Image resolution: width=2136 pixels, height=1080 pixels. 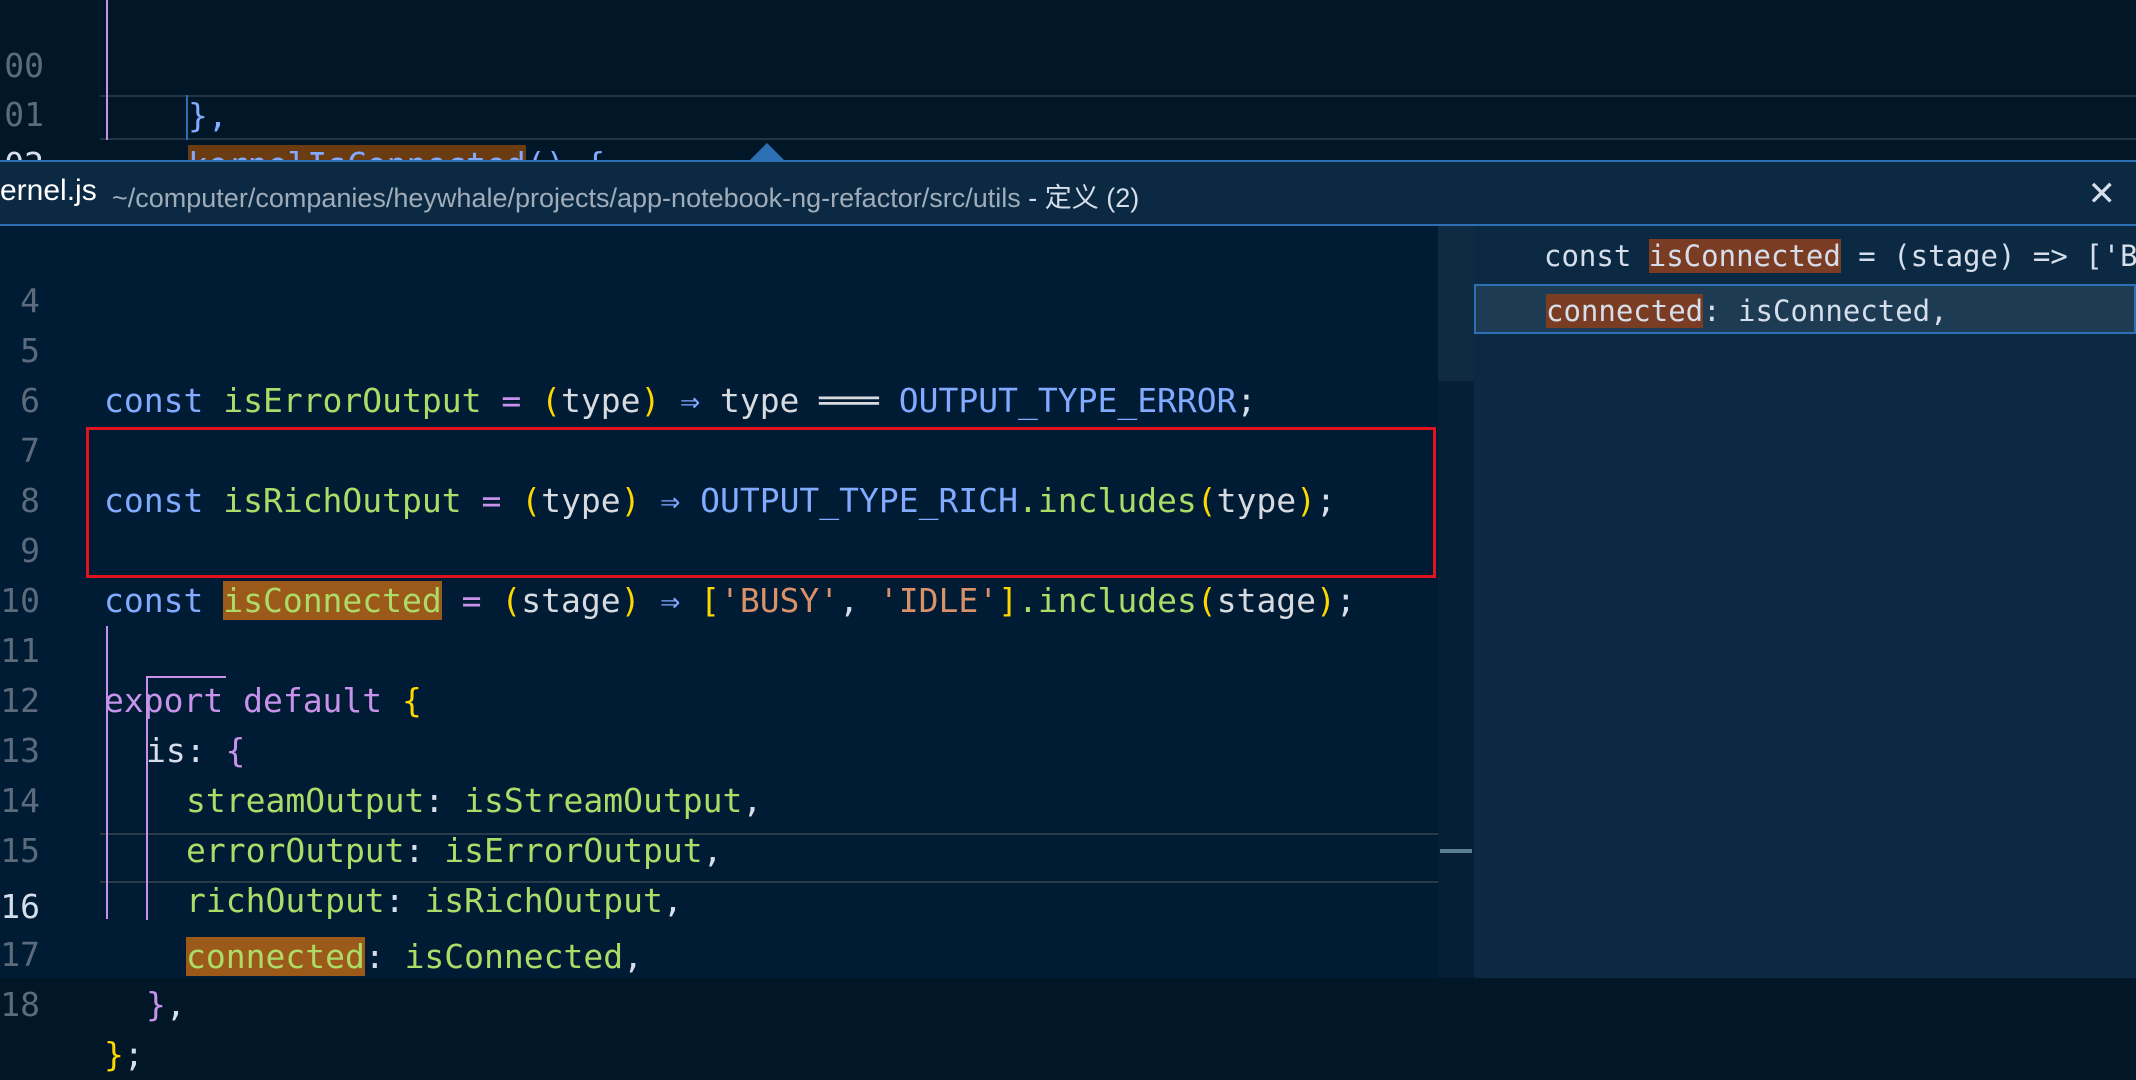 I want to click on code-token: ,, so click(x=175, y=1004).